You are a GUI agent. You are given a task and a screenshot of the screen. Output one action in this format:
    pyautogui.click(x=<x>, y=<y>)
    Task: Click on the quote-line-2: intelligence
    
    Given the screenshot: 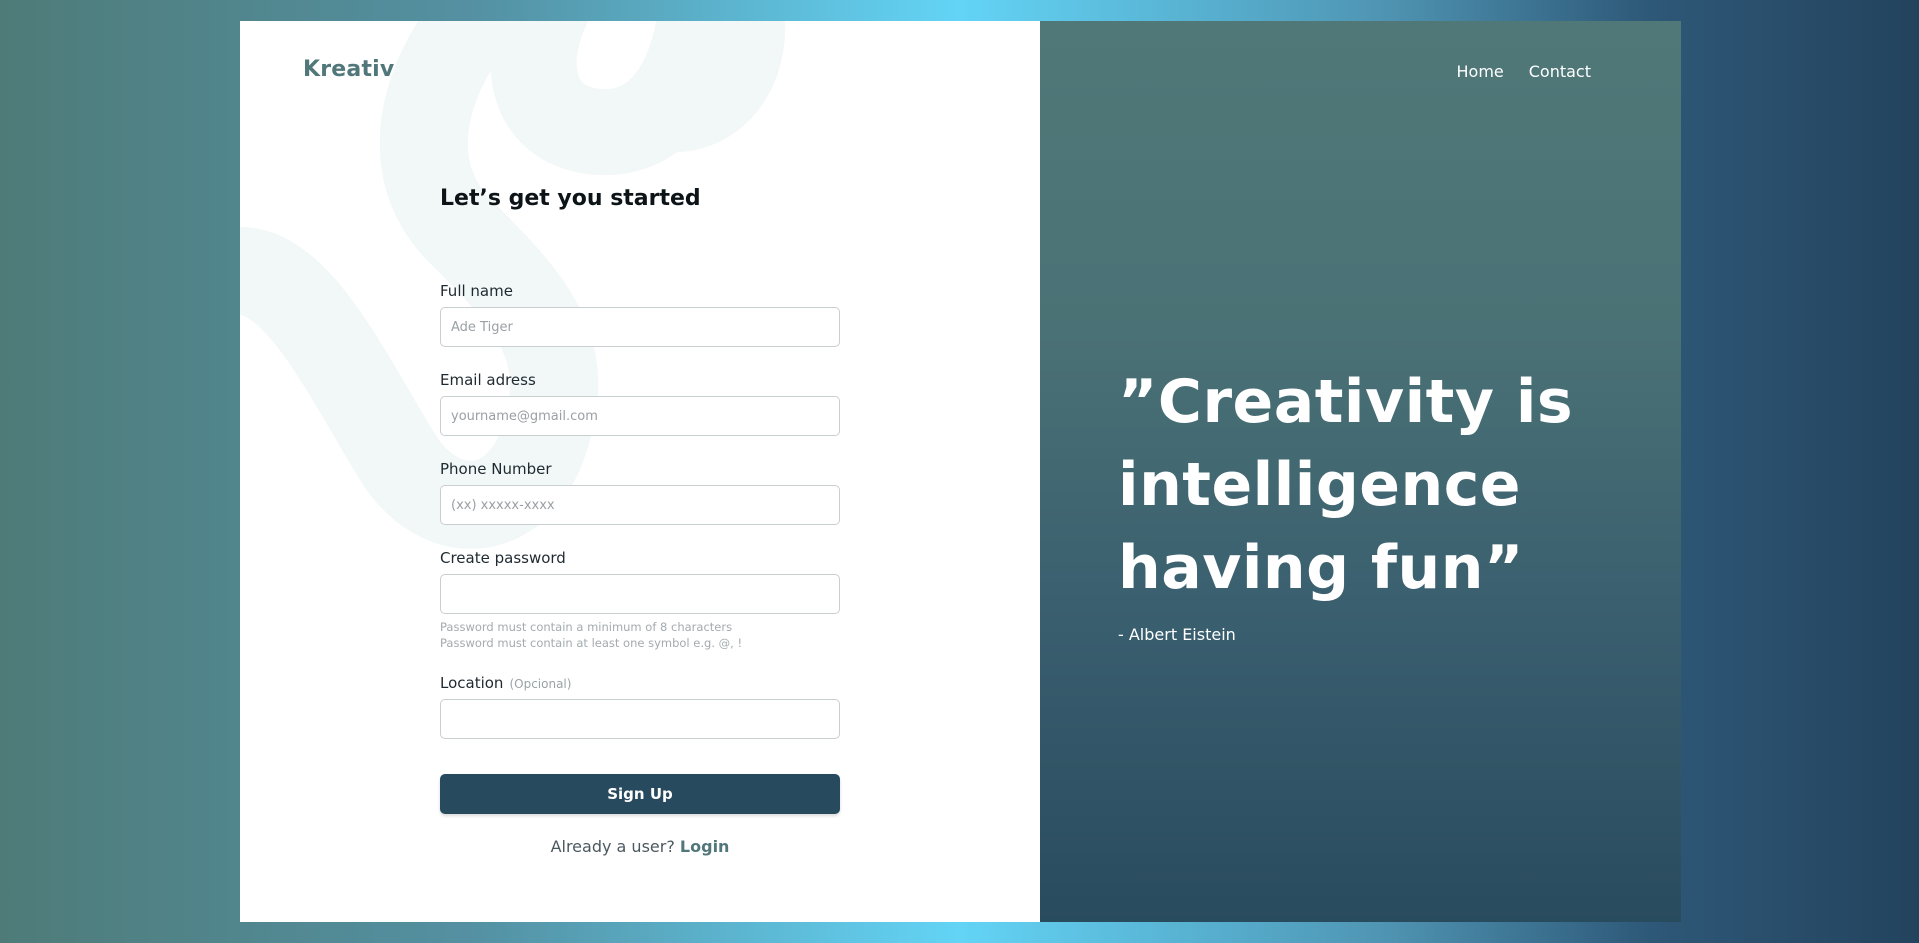 What is the action you would take?
    pyautogui.click(x=1319, y=485)
    